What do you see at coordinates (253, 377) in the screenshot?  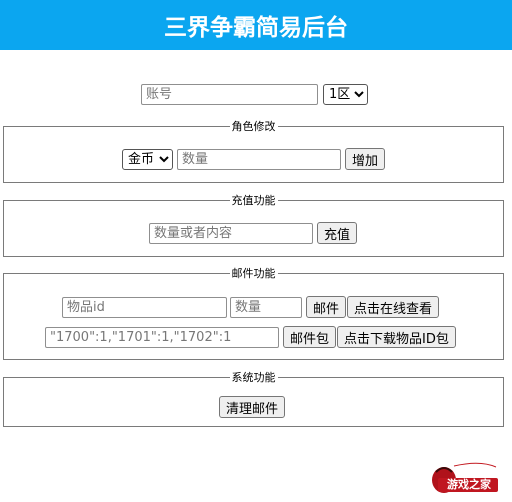 I see `system-section-legend: 系统功能` at bounding box center [253, 377].